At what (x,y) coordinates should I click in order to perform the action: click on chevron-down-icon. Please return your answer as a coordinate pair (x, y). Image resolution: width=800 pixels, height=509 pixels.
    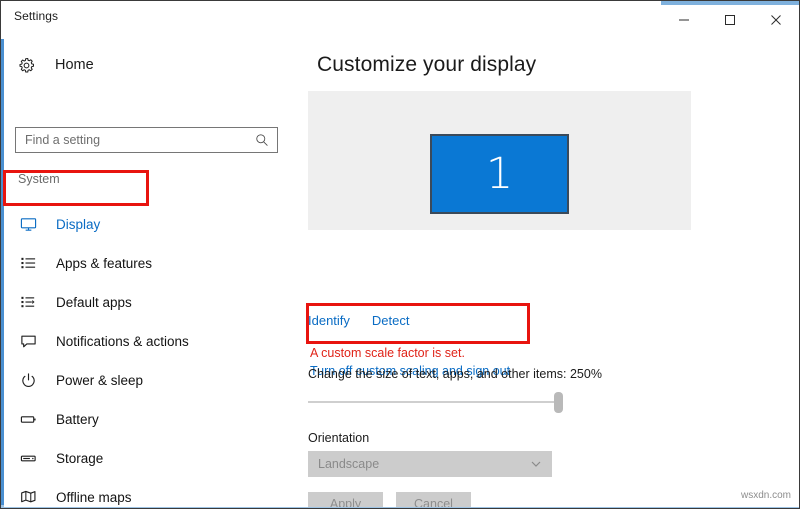
    Looking at the image, I should click on (536, 464).